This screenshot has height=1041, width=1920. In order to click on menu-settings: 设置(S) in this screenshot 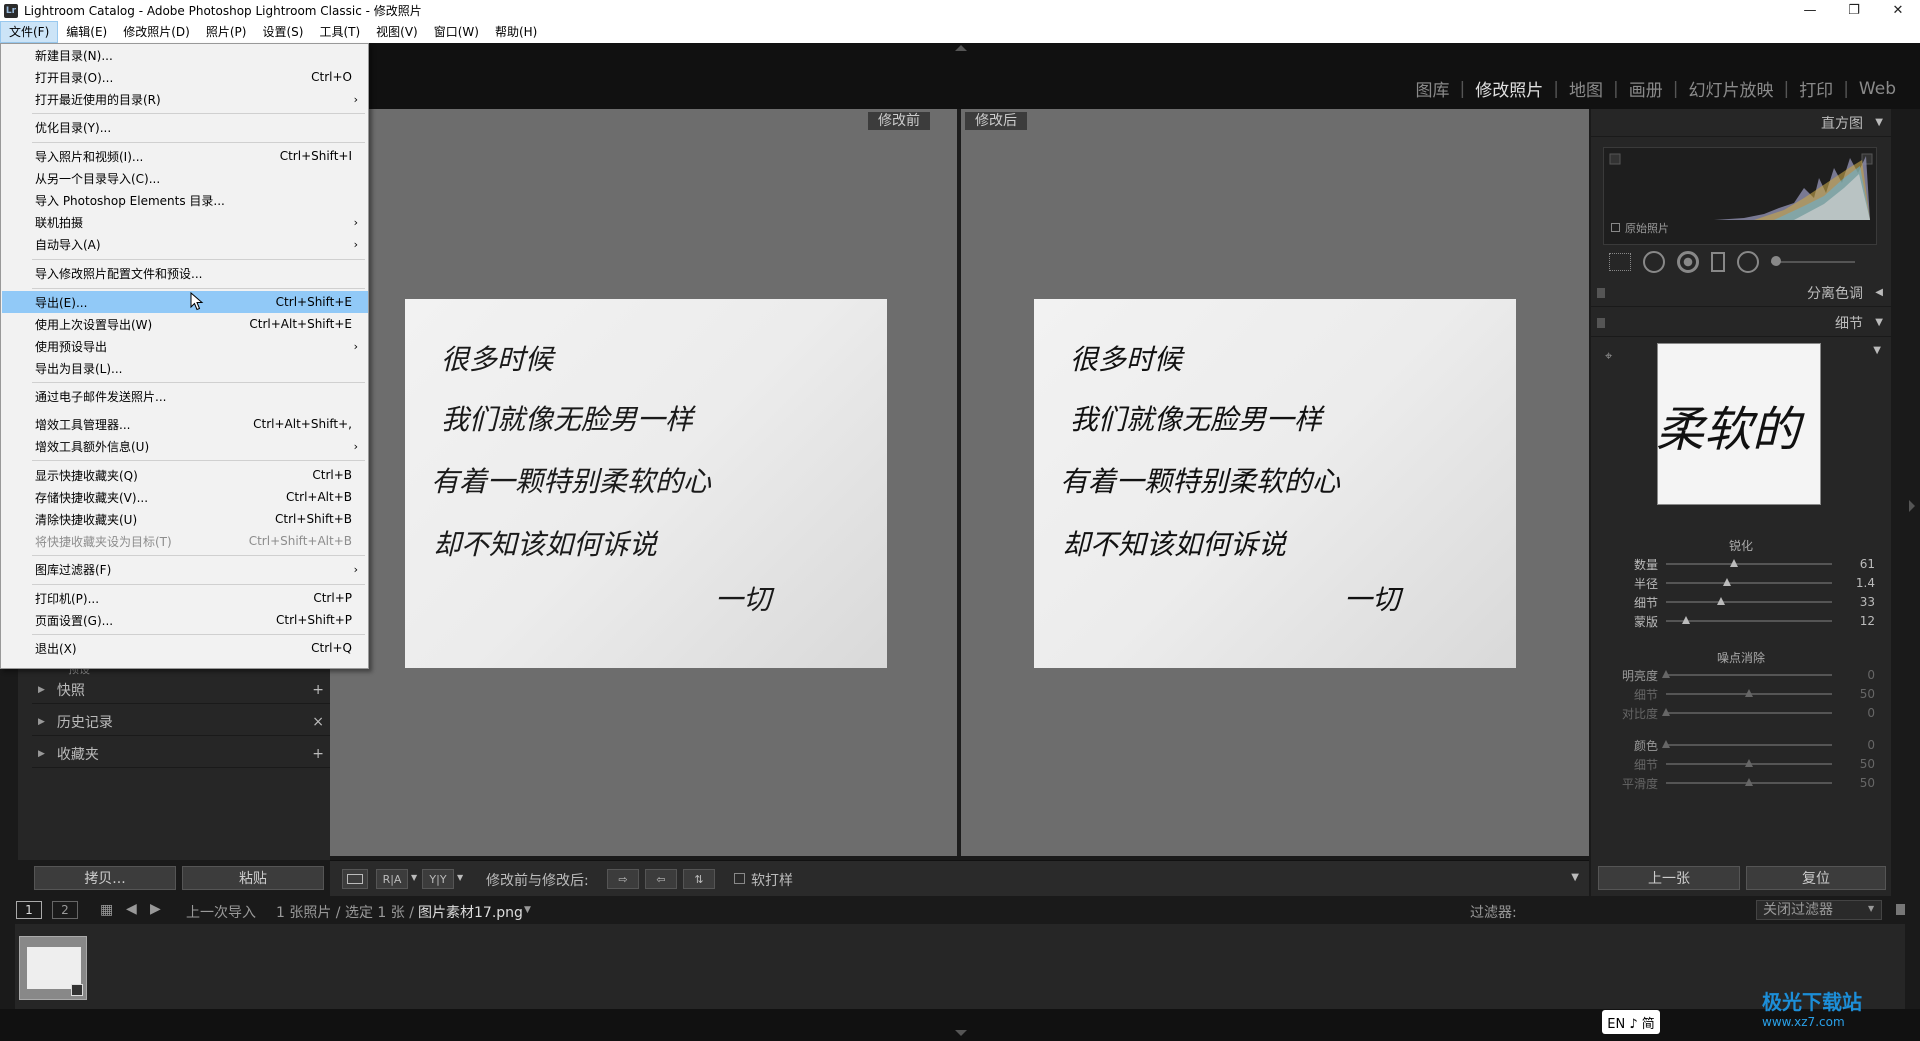, I will do `click(282, 32)`.